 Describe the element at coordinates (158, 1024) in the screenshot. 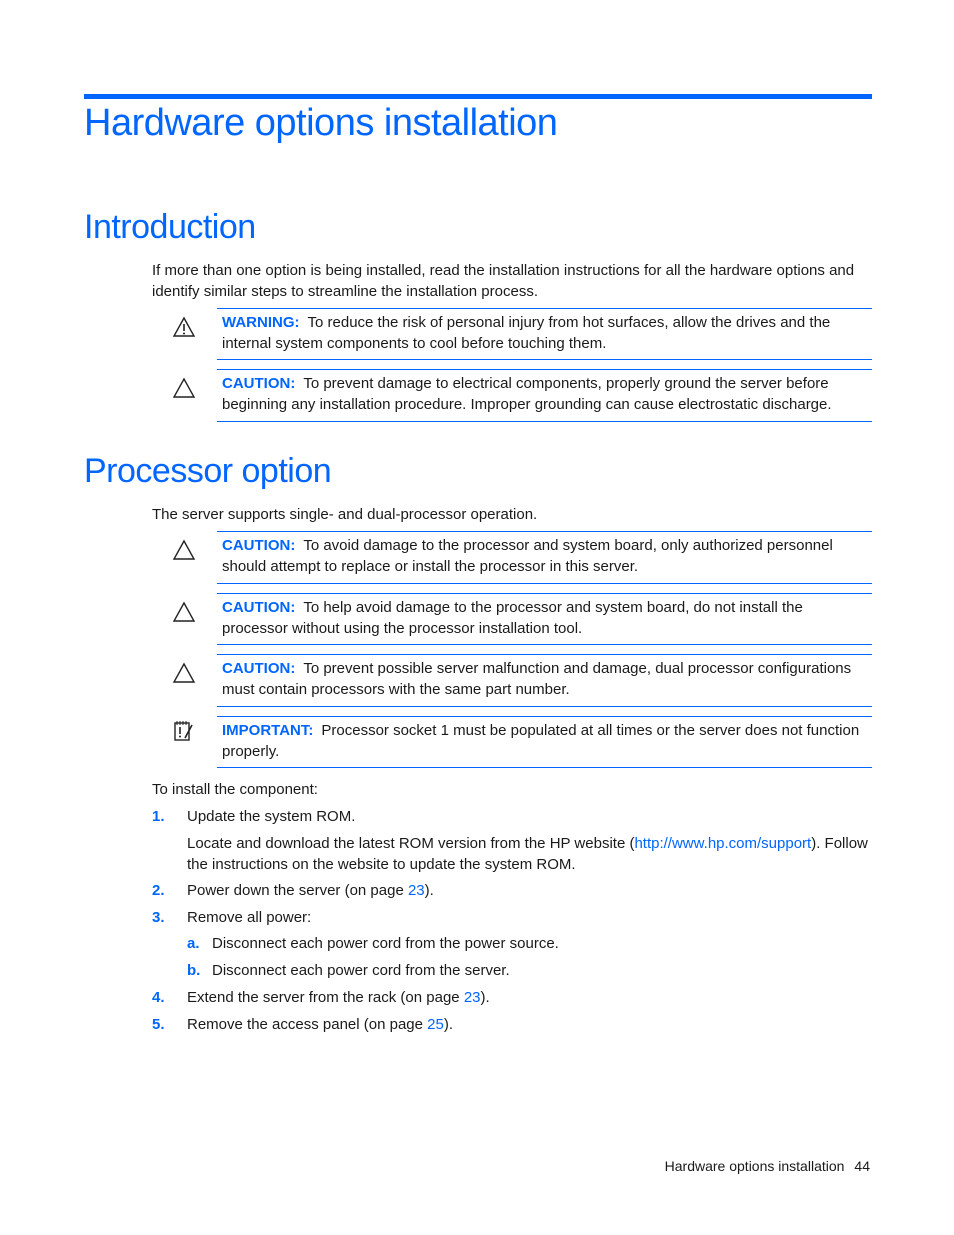

I see `step-number: 5.` at that location.